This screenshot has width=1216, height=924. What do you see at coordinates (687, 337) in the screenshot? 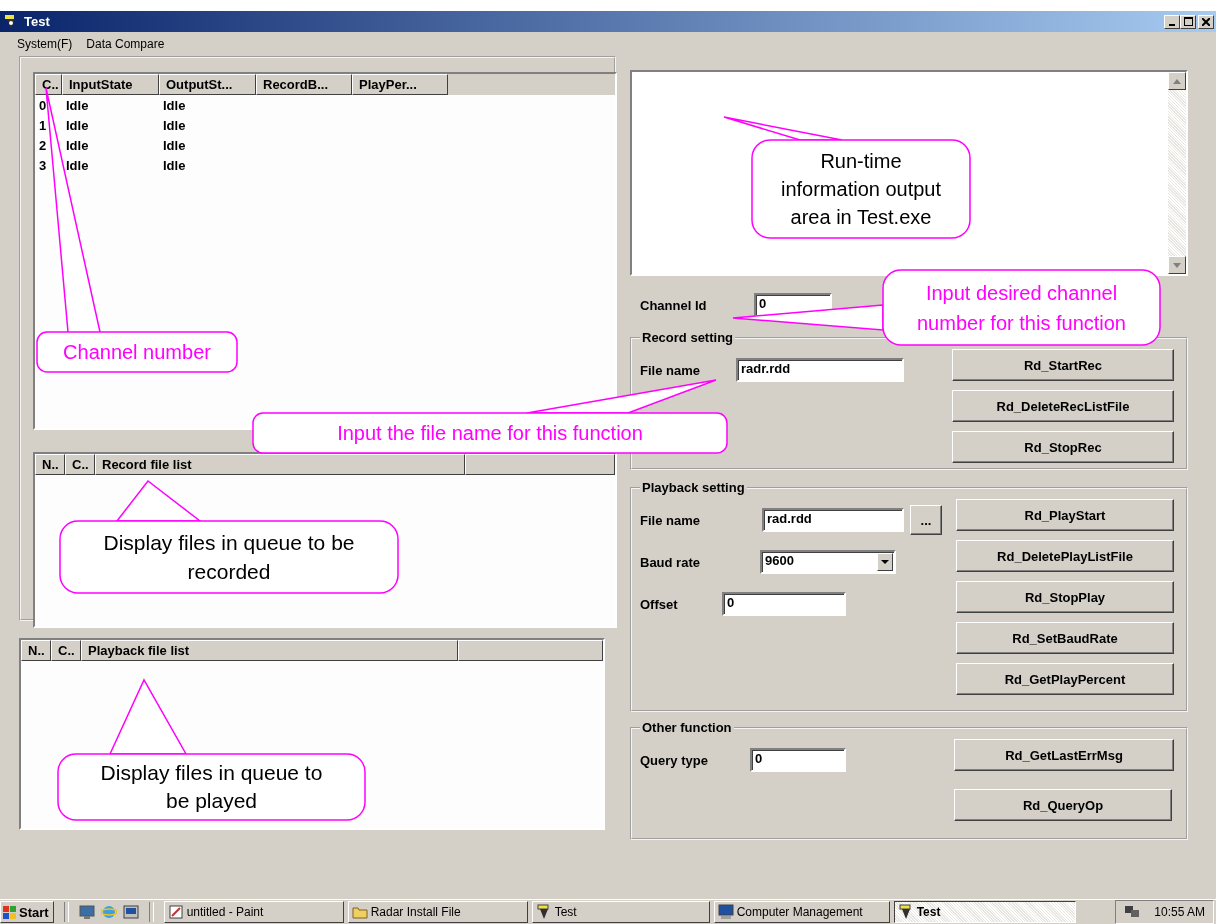
I see `group-title: Record setting` at bounding box center [687, 337].